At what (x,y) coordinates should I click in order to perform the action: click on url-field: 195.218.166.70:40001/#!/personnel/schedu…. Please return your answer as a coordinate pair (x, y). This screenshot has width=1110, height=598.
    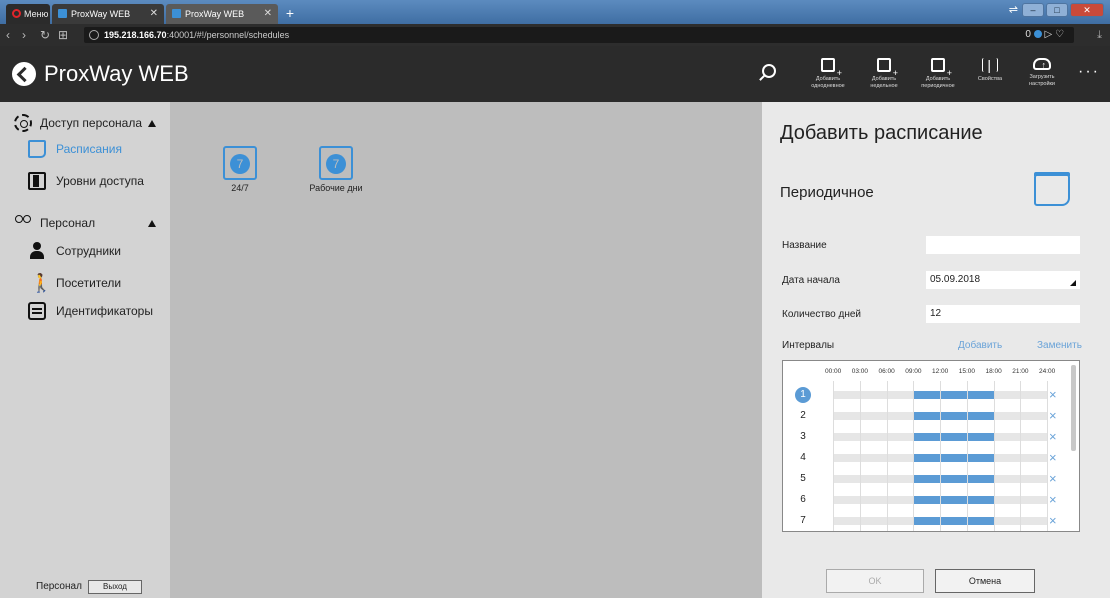
    Looking at the image, I should click on (579, 35).